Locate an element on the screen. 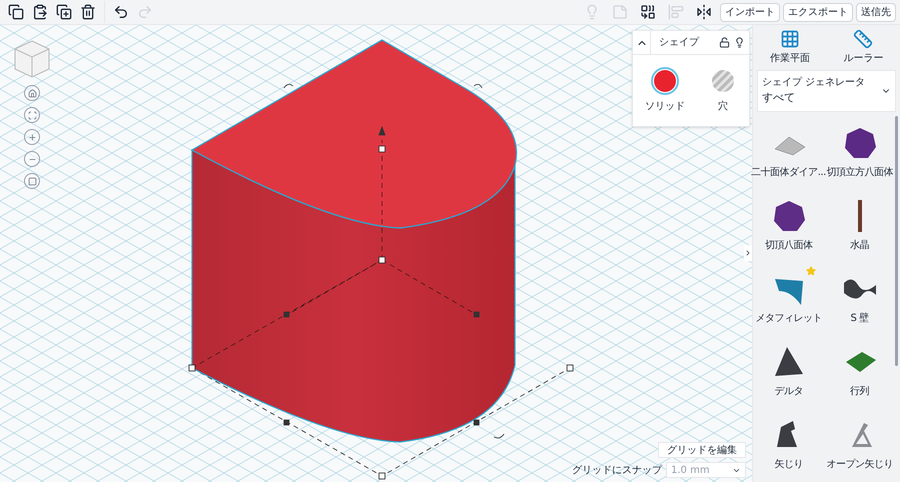  zoom-in-button is located at coordinates (32, 137).